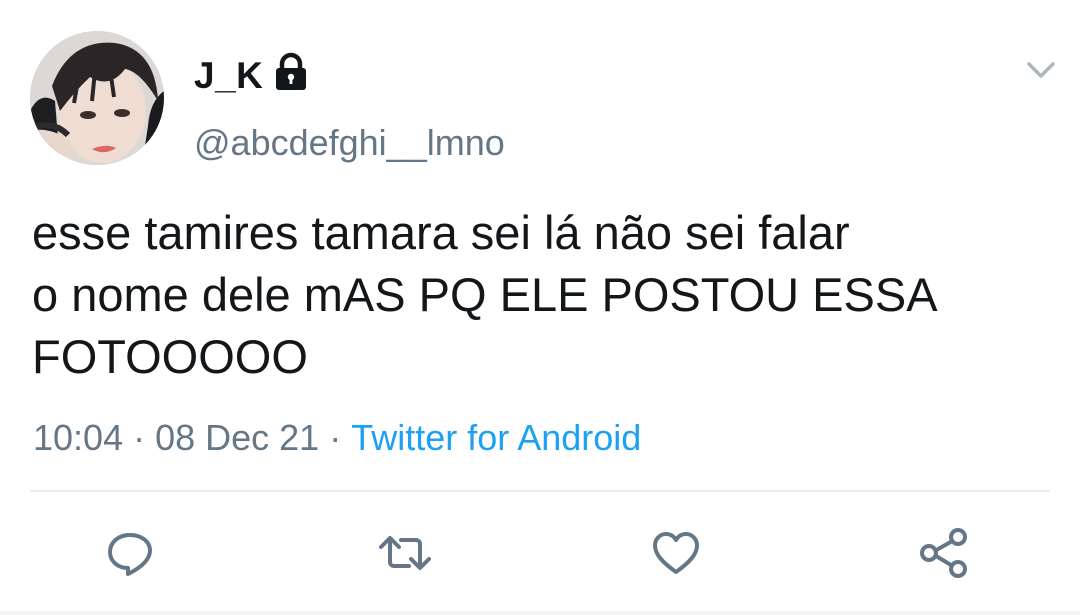 This screenshot has height=615, width=1080. I want to click on share-button, so click(944, 553).